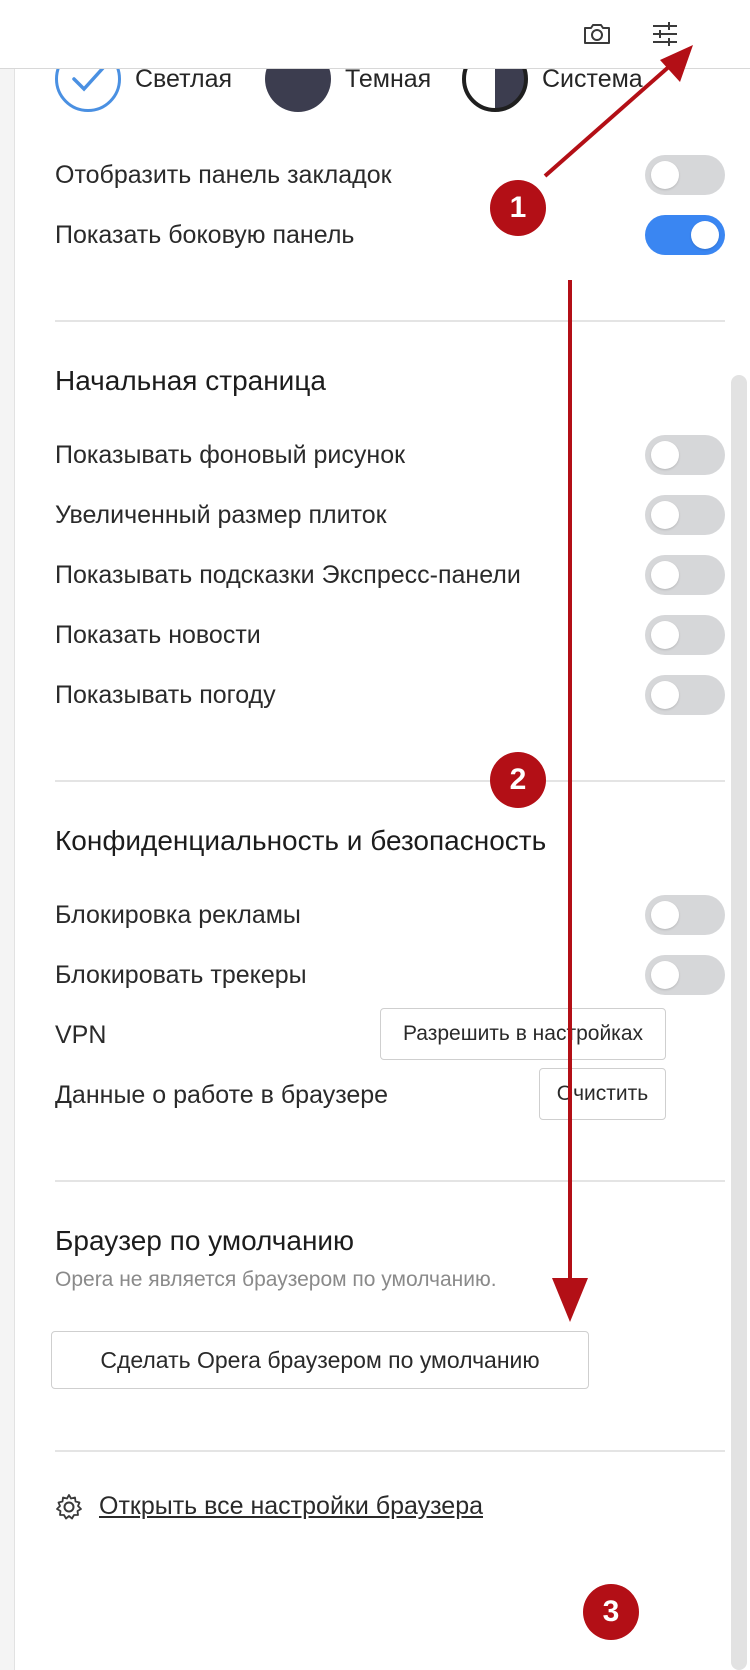  Describe the element at coordinates (222, 1094) in the screenshot. I see `browsing-data-label: Данные о работе в браузере` at that location.